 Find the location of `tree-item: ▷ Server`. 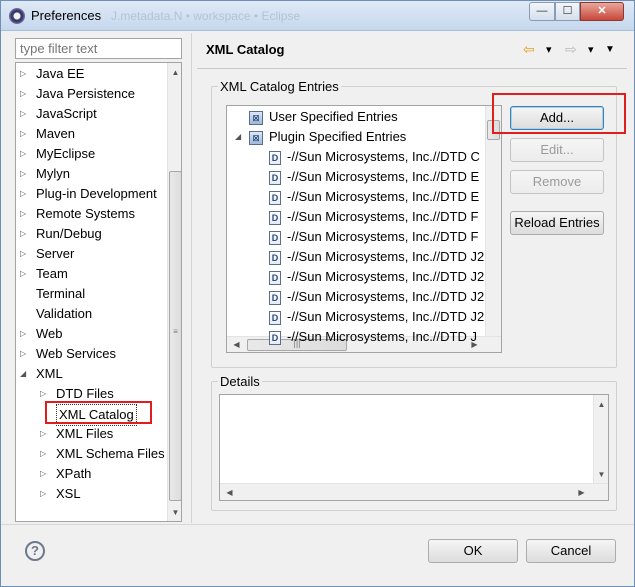

tree-item: ▷ Server is located at coordinates (92, 254).